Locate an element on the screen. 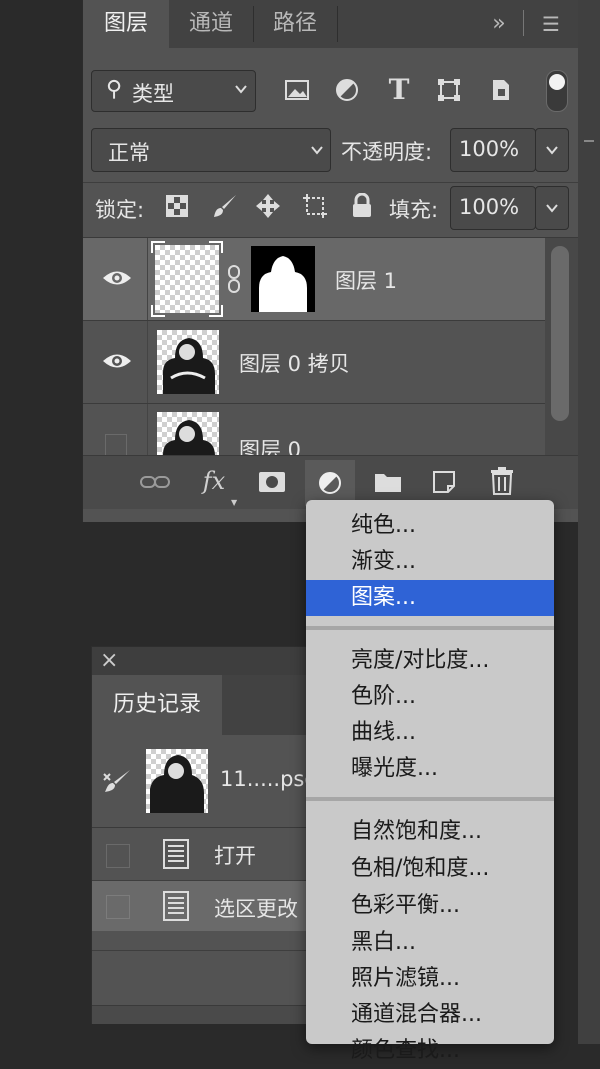 This screenshot has height=1069, width=600. mask-link-icon is located at coordinates (234, 279).